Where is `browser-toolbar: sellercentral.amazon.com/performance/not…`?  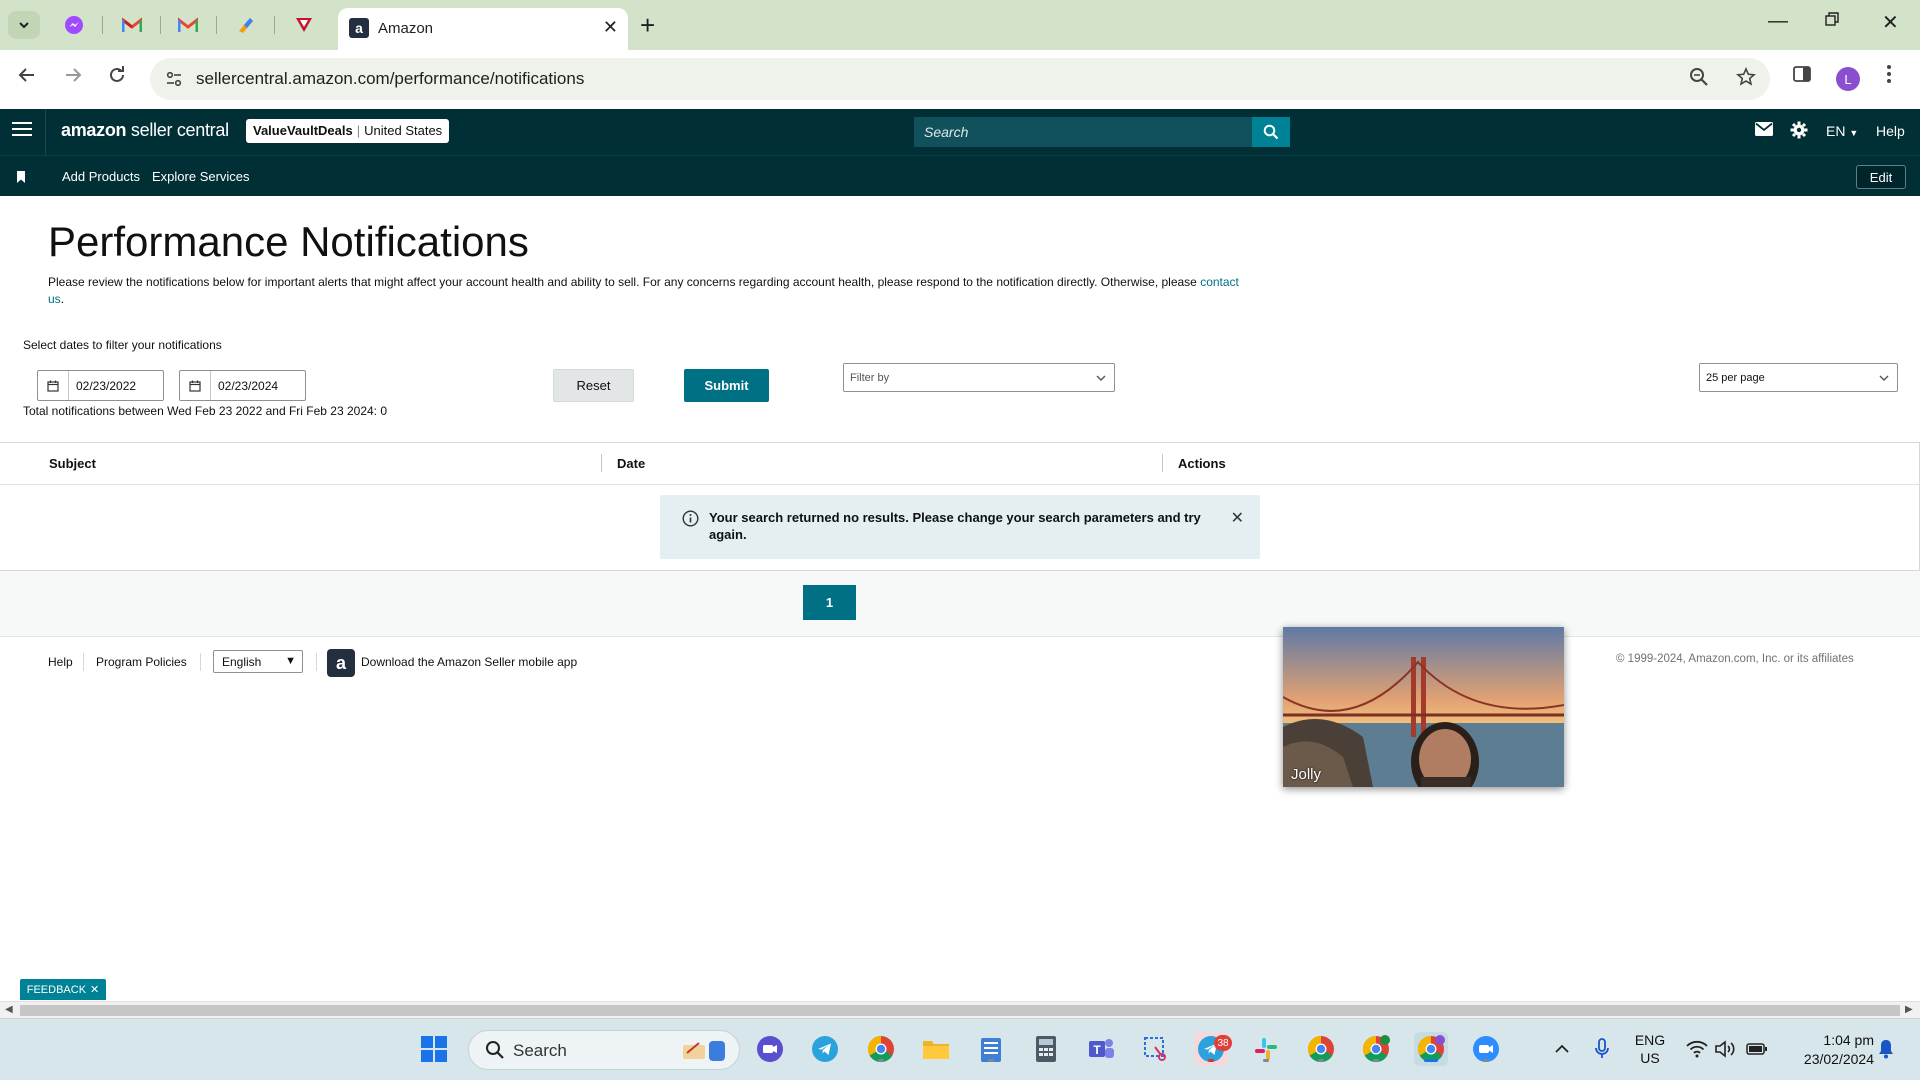 browser-toolbar: sellercentral.amazon.com/performance/not… is located at coordinates (960, 79).